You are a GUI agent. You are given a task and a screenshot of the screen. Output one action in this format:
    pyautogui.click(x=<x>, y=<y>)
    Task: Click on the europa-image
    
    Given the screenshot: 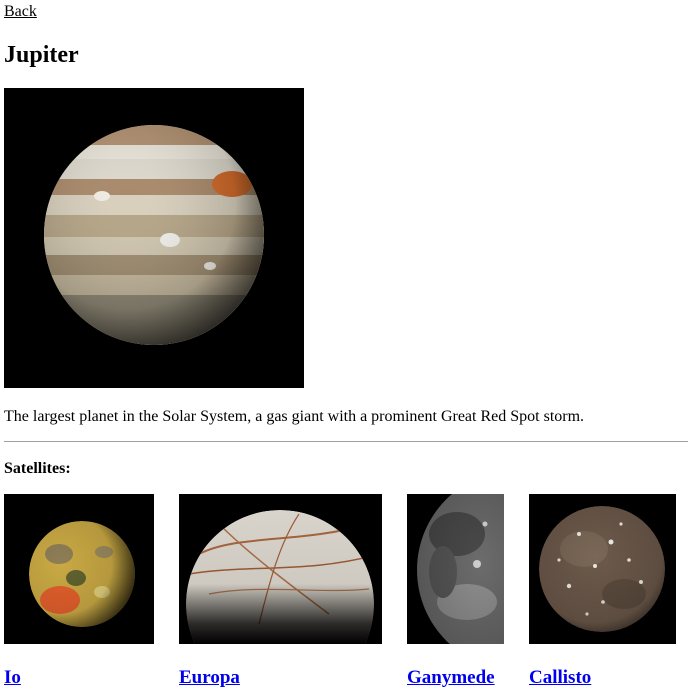 What is the action you would take?
    pyautogui.click(x=280, y=594)
    